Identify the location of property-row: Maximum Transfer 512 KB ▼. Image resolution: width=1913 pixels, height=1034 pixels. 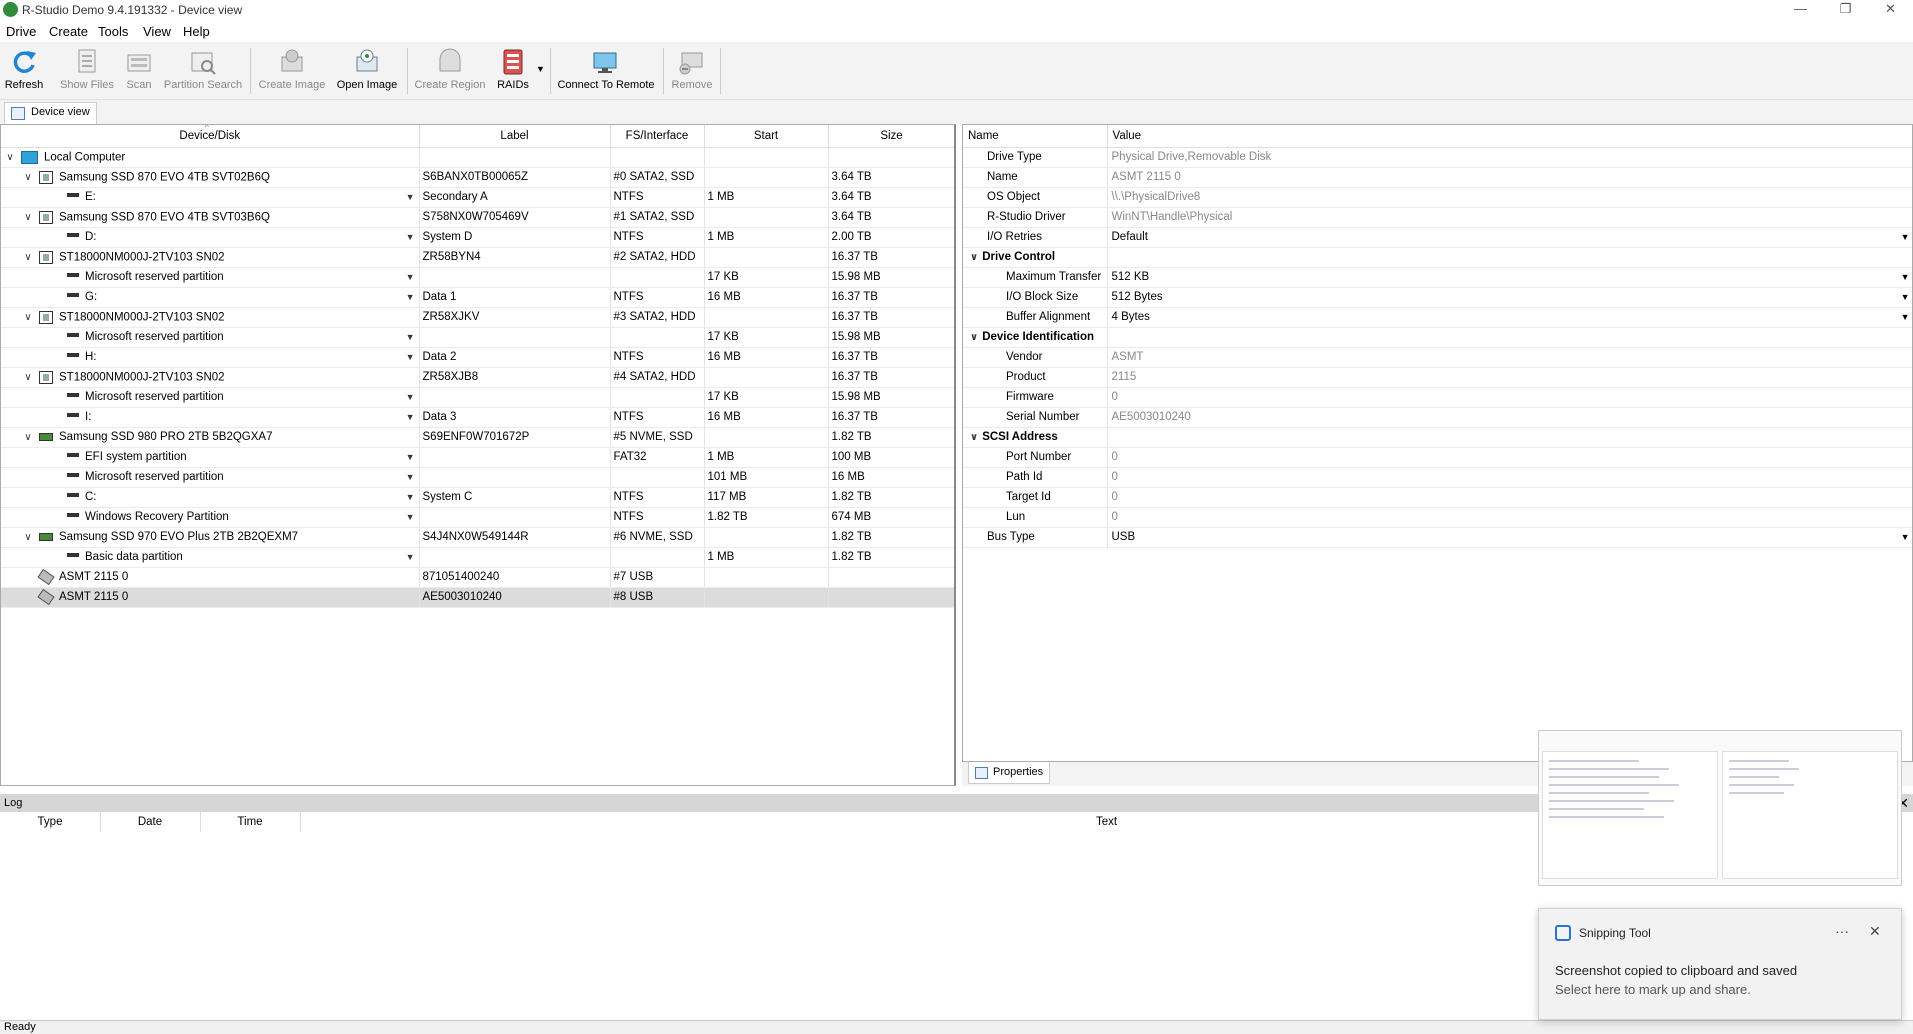
(1437, 277).